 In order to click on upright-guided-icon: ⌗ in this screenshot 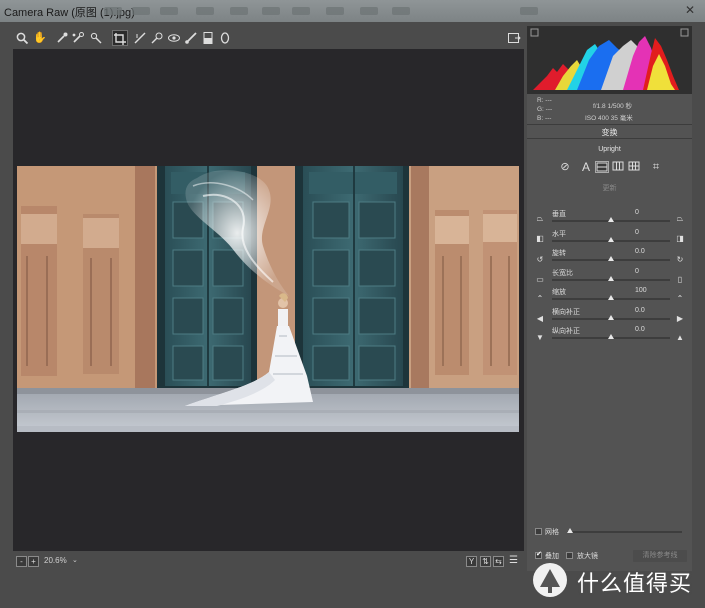, I will do `click(656, 167)`.